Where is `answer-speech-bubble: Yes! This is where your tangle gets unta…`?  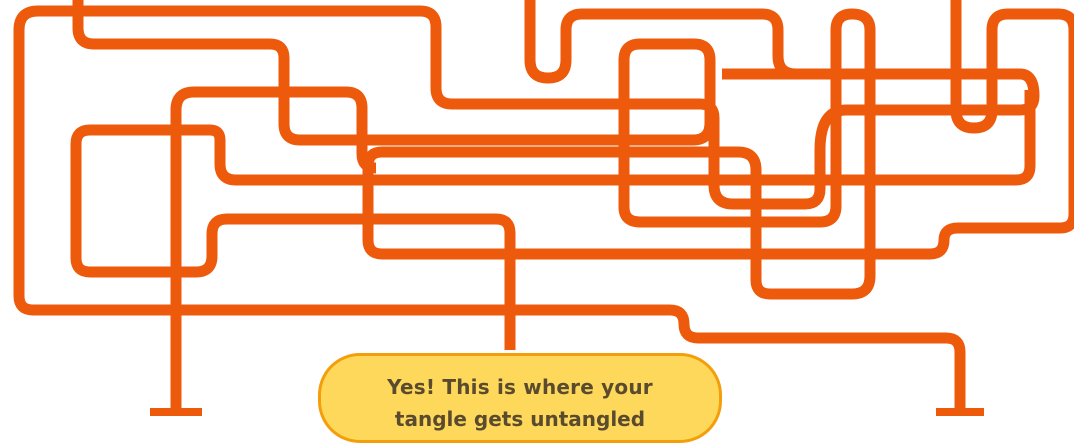 answer-speech-bubble: Yes! This is where your tangle gets unta… is located at coordinates (520, 398).